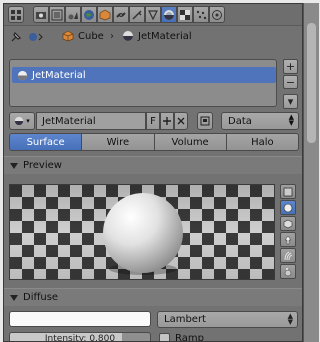 The image size is (320, 342). I want to click on diffuse-shader-label: Lambert, so click(185, 319).